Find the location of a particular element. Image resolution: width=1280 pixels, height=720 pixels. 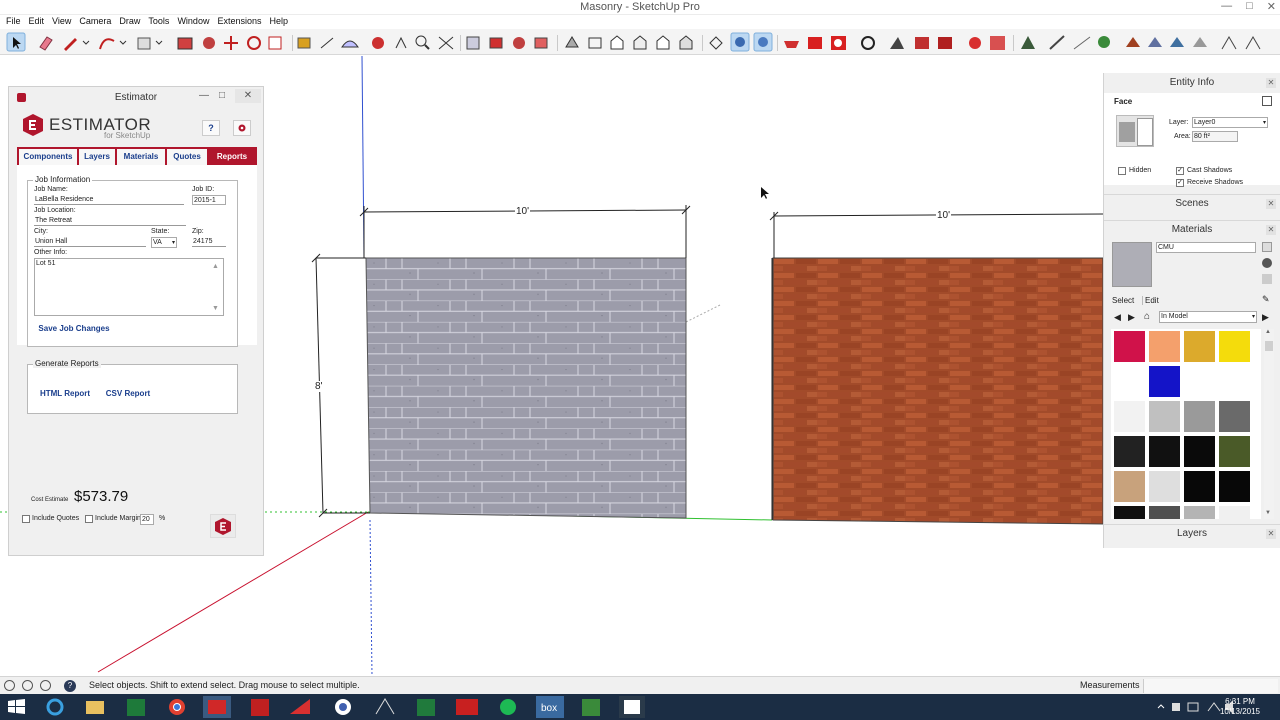

dimension-icon is located at coordinates (327, 43).